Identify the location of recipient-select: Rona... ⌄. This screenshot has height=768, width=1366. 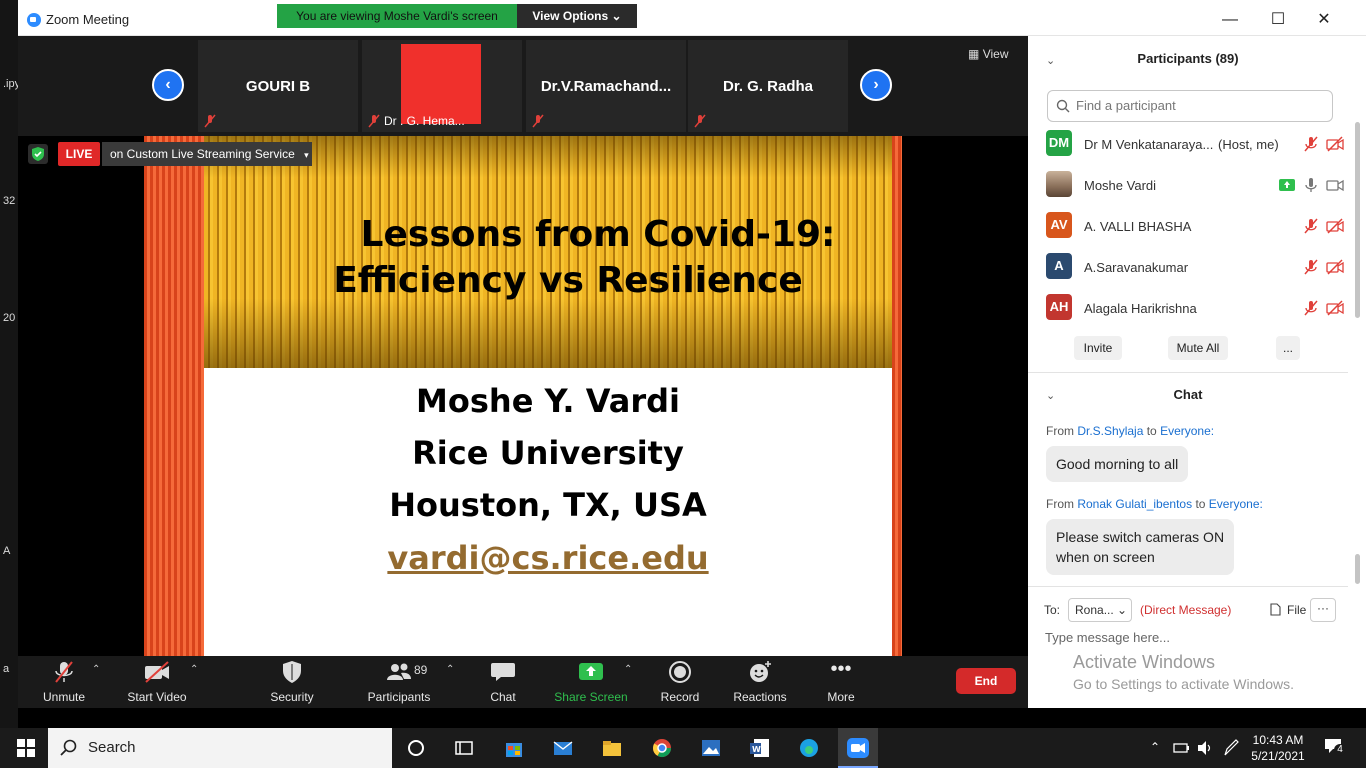
(1100, 610).